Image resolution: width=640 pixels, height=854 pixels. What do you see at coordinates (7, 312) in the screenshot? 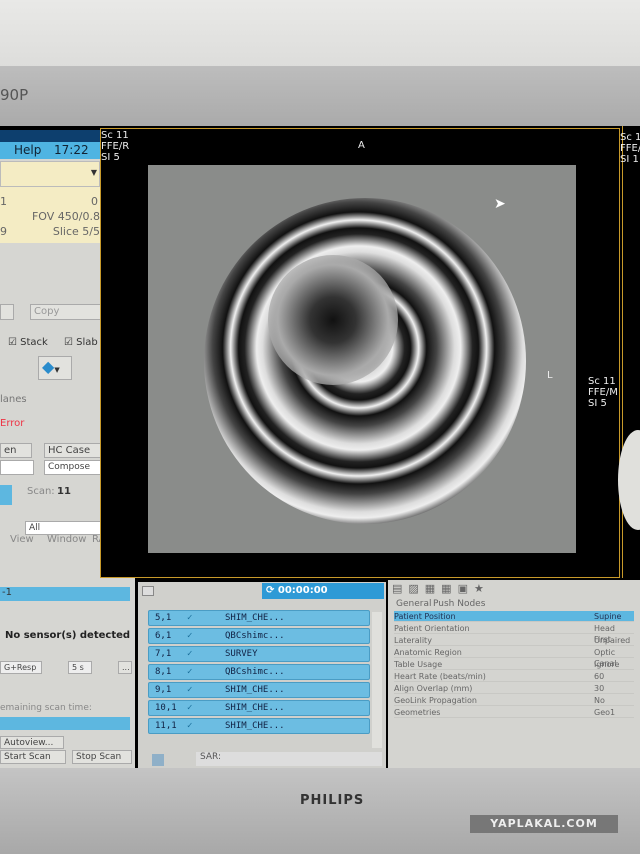
I see `button` at bounding box center [7, 312].